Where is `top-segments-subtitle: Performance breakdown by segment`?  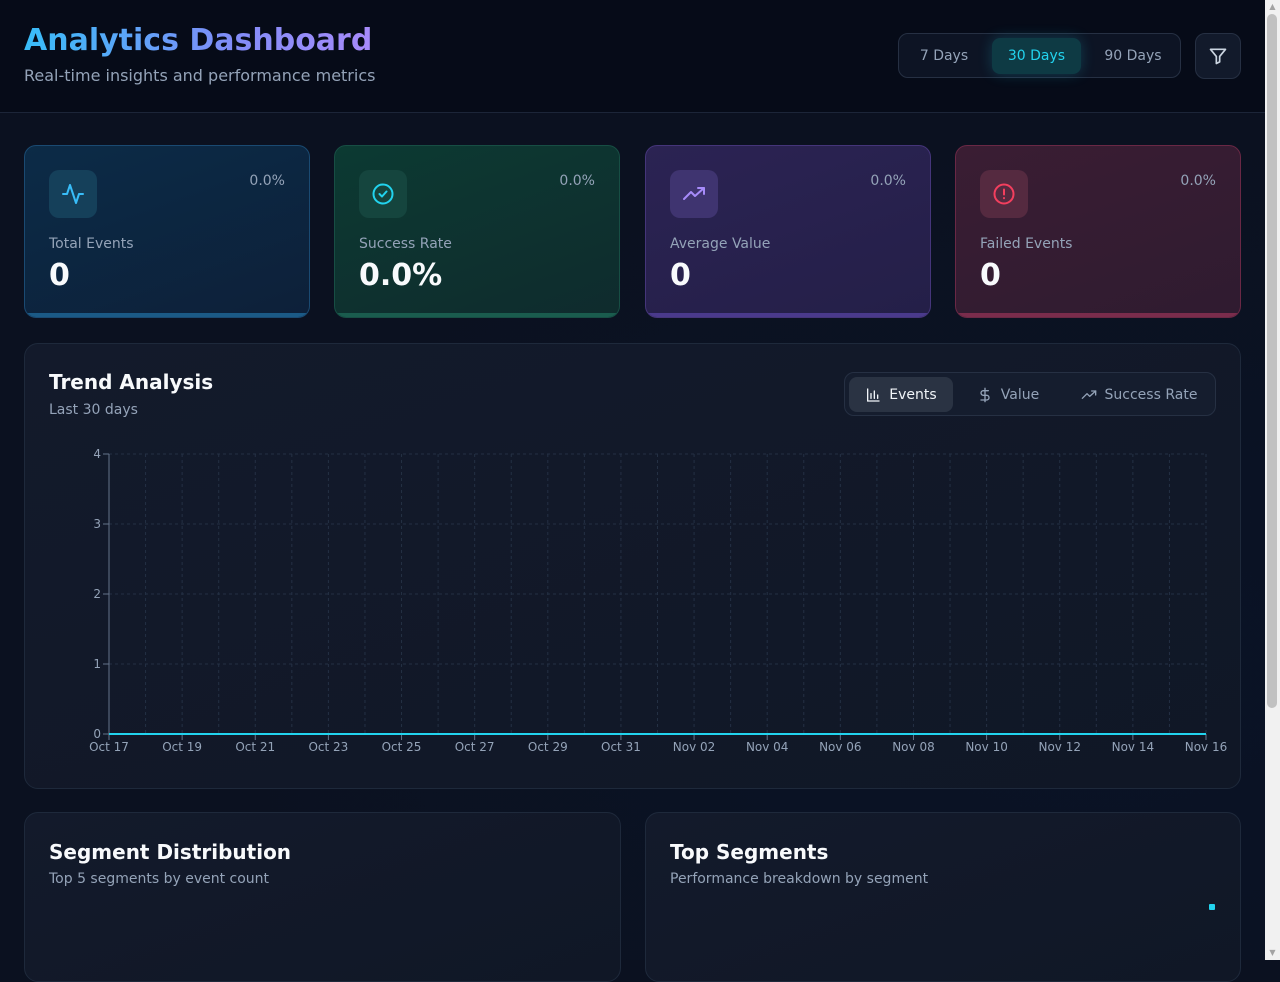 top-segments-subtitle: Performance breakdown by segment is located at coordinates (799, 879).